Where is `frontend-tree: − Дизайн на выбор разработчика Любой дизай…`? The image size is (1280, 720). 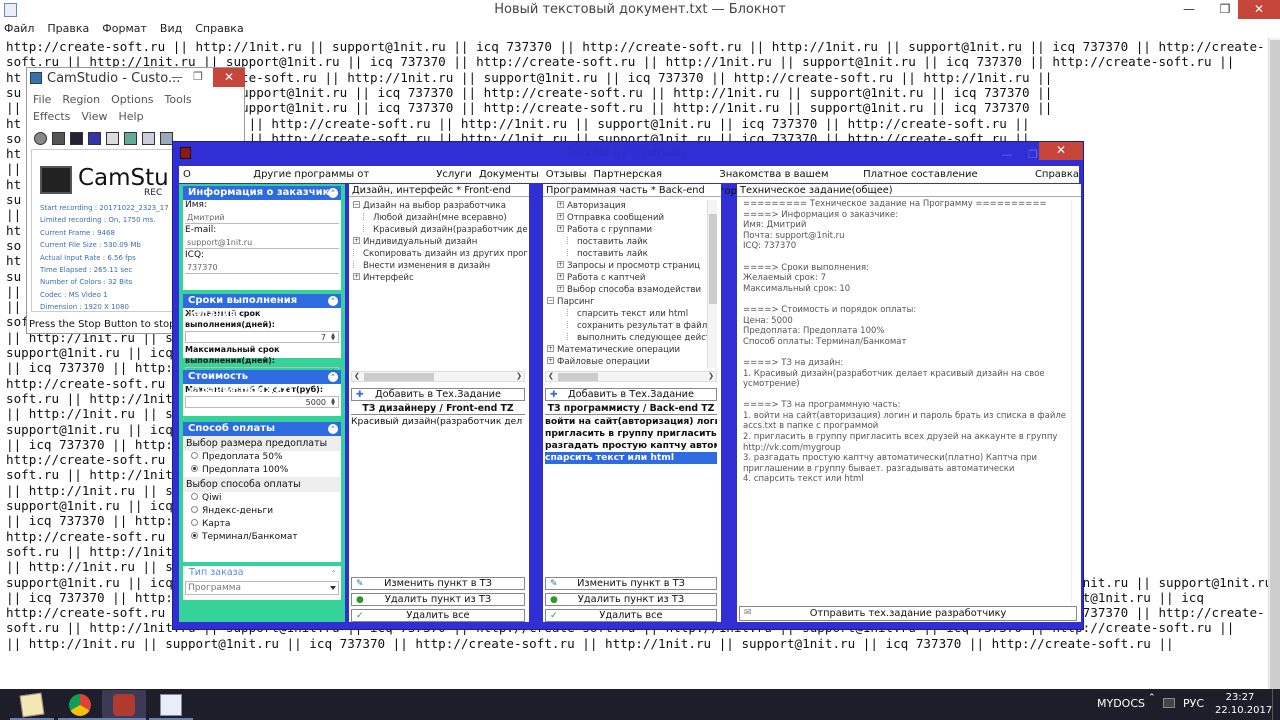 frontend-tree: − Дизайн на выбор разработчика Любой дизай… is located at coordinates (443, 285).